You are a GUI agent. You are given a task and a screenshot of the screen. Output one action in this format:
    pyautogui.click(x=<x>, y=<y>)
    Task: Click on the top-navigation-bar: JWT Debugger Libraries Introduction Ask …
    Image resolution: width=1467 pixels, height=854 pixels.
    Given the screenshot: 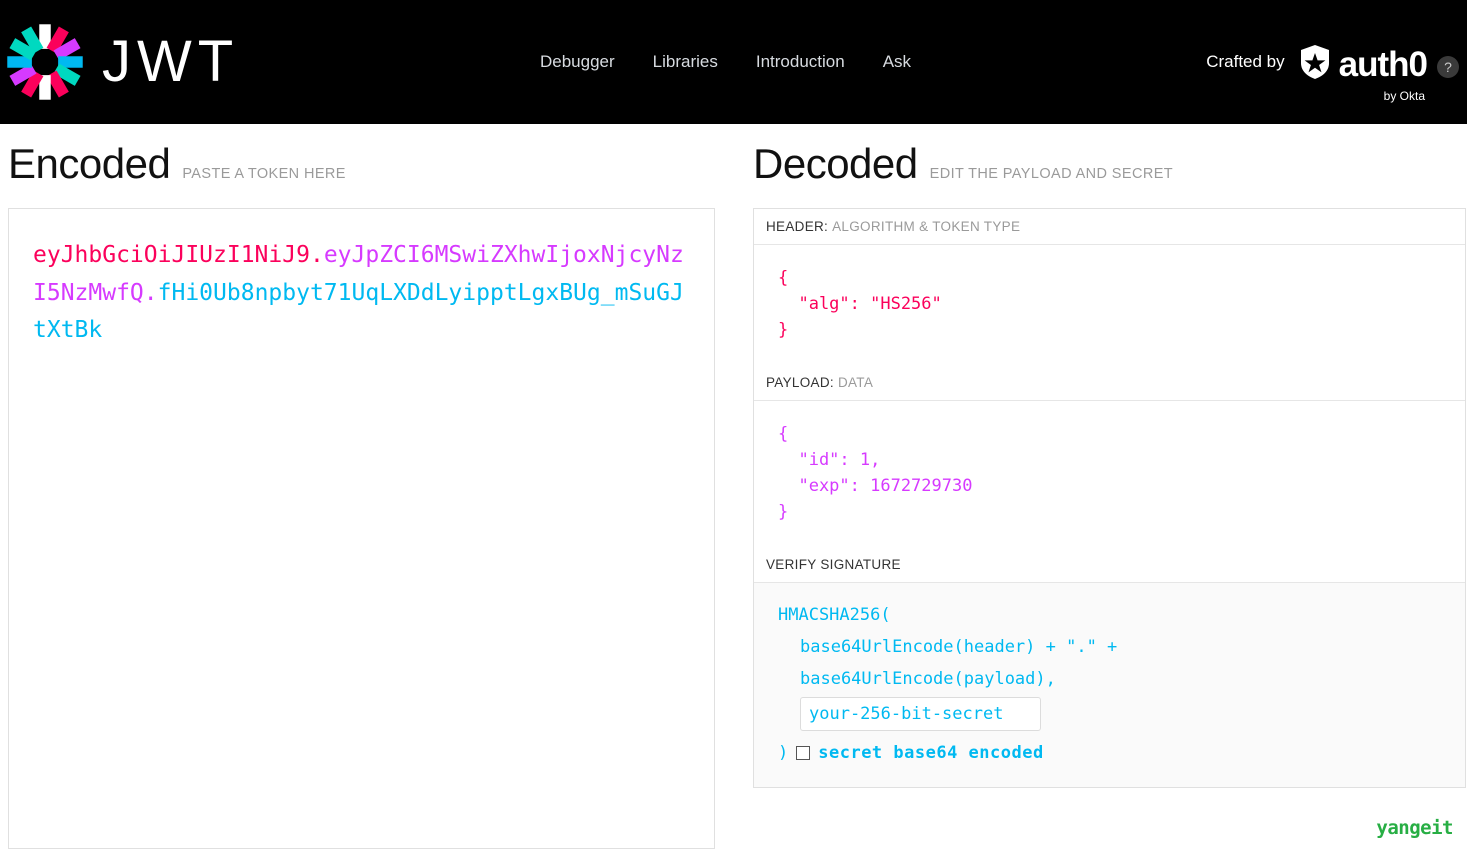 What is the action you would take?
    pyautogui.click(x=733, y=62)
    